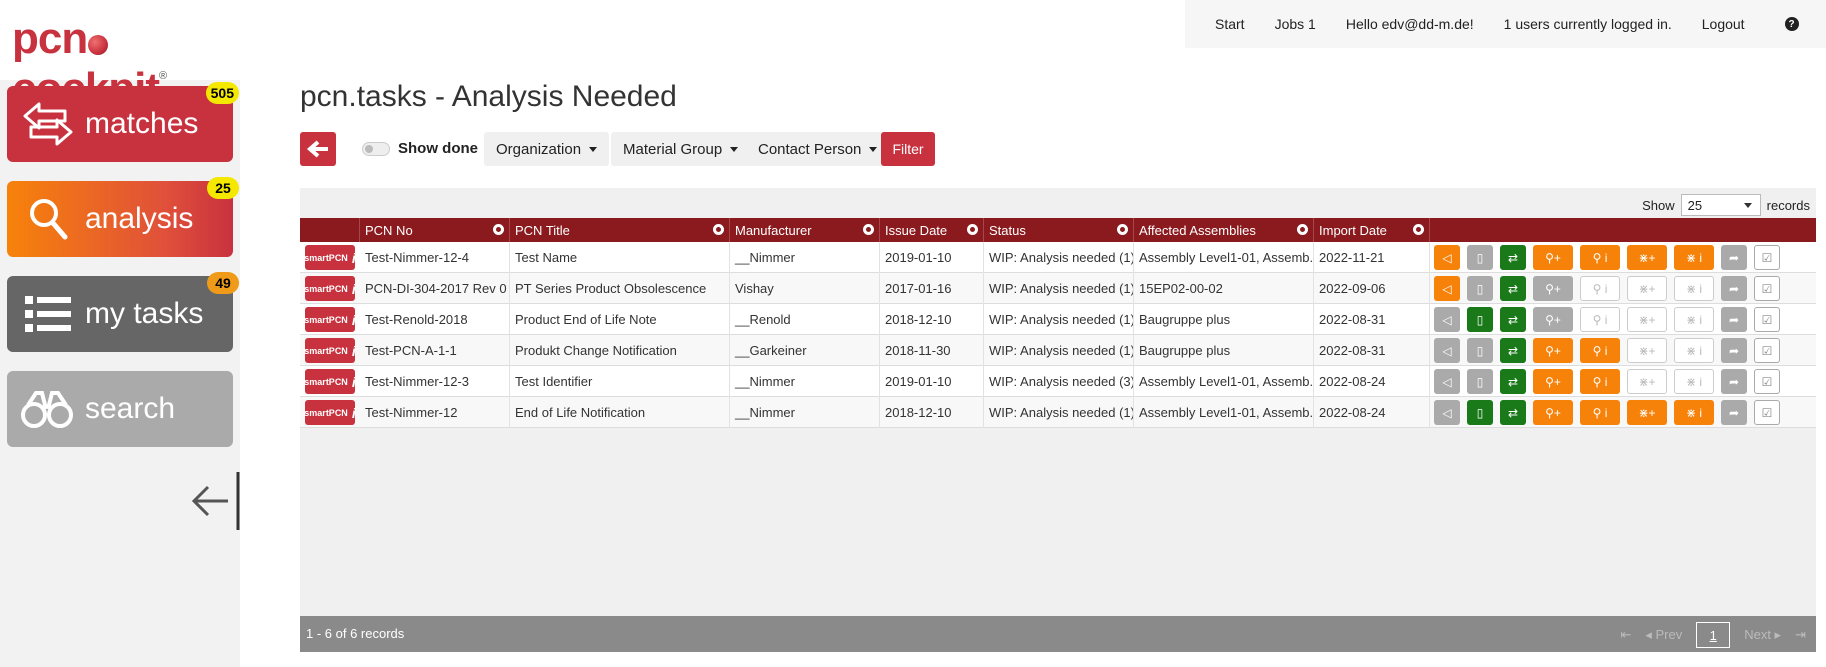  What do you see at coordinates (435, 288) in the screenshot?
I see `cell-pcn-no: PCN-DI-304-2017 Rev 0` at bounding box center [435, 288].